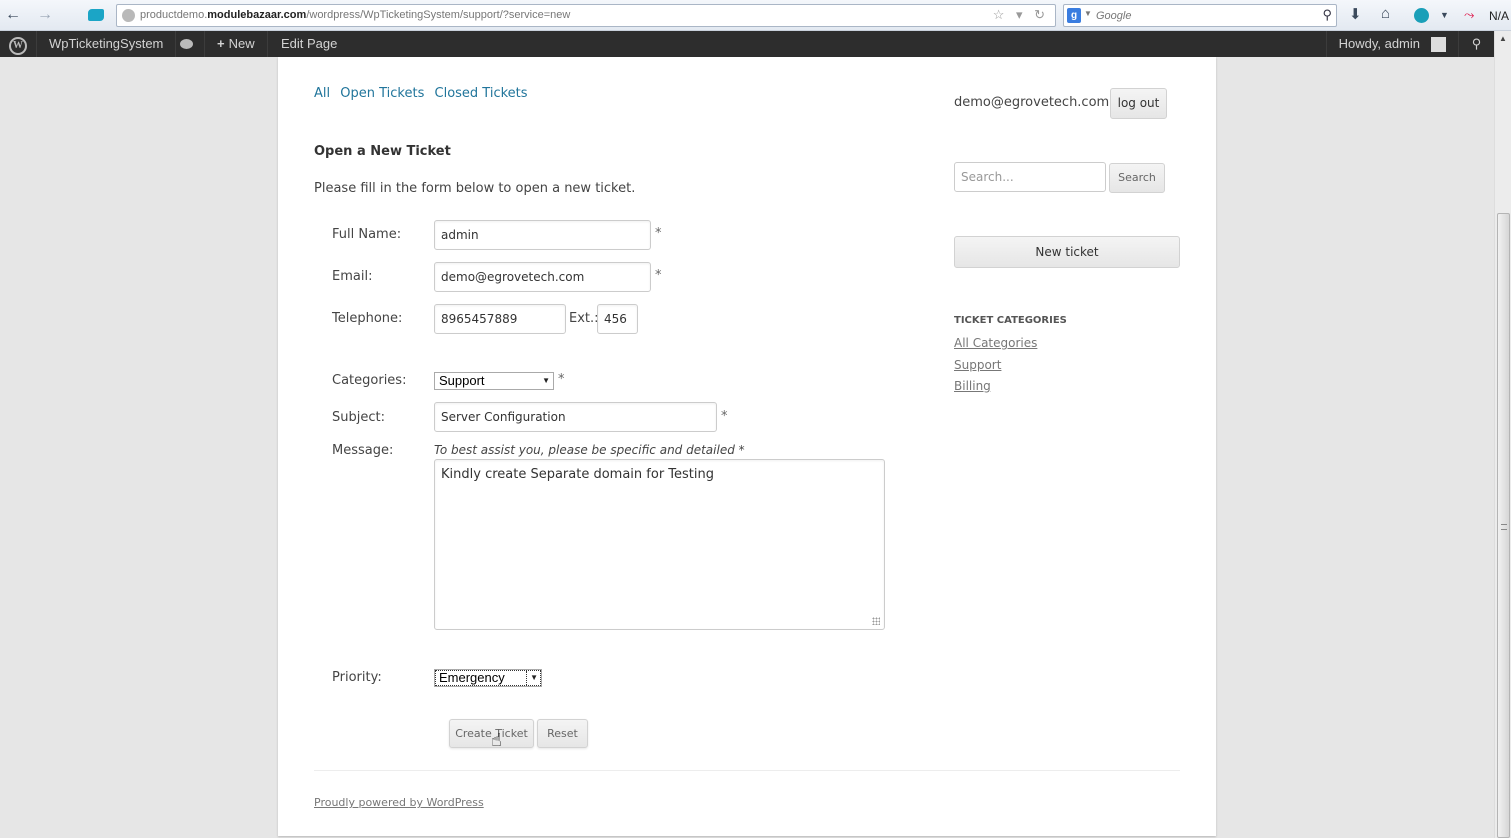 Image resolution: width=1511 pixels, height=838 pixels. I want to click on priority-label: Priority:, so click(357, 677).